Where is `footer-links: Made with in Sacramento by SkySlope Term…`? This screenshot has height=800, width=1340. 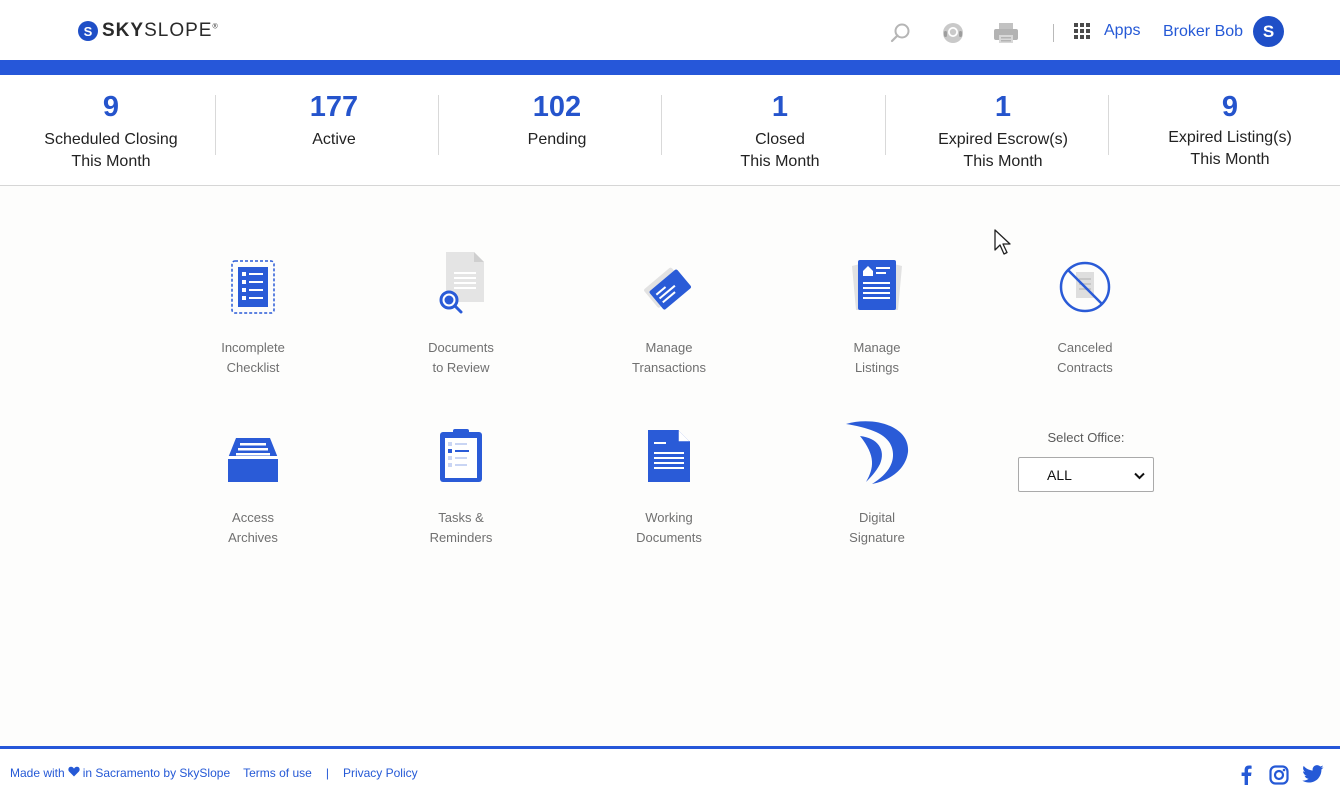 footer-links: Made with in Sacramento by SkySlope Term… is located at coordinates (214, 773).